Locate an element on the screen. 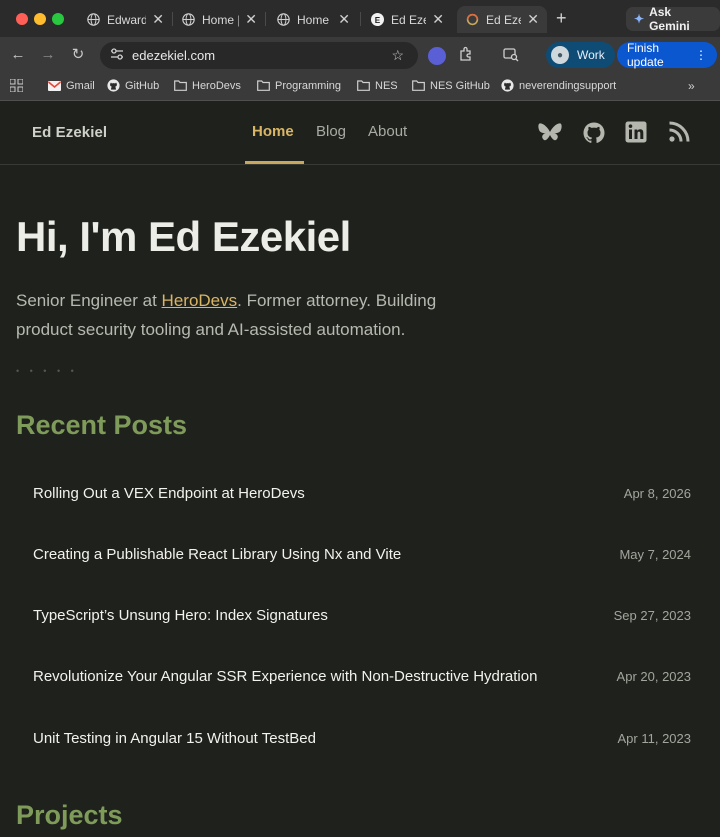 The image size is (720, 837). bookmark-label: Gmail is located at coordinates (80, 85).